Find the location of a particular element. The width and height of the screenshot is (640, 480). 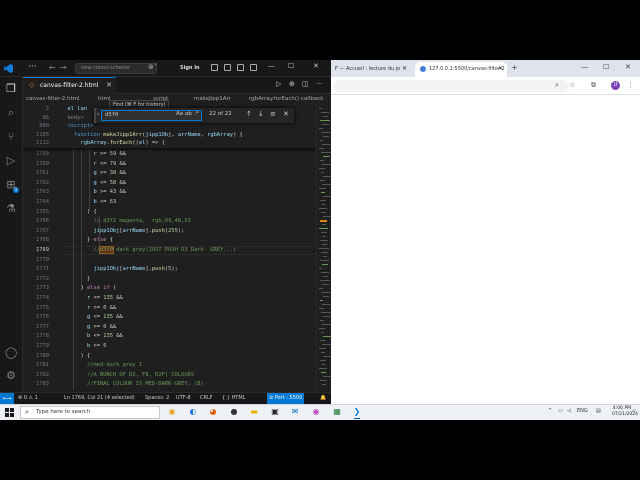

language-mode: { } HTML is located at coordinates (233, 398).